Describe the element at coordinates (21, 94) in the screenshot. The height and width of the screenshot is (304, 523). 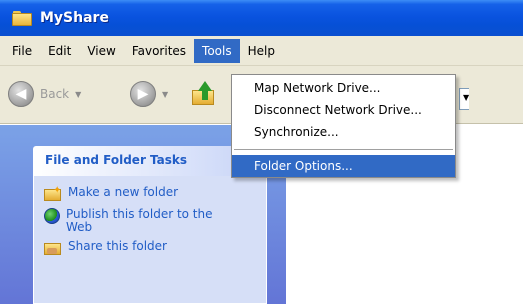
I see `back-arrow-icon: ◀` at that location.